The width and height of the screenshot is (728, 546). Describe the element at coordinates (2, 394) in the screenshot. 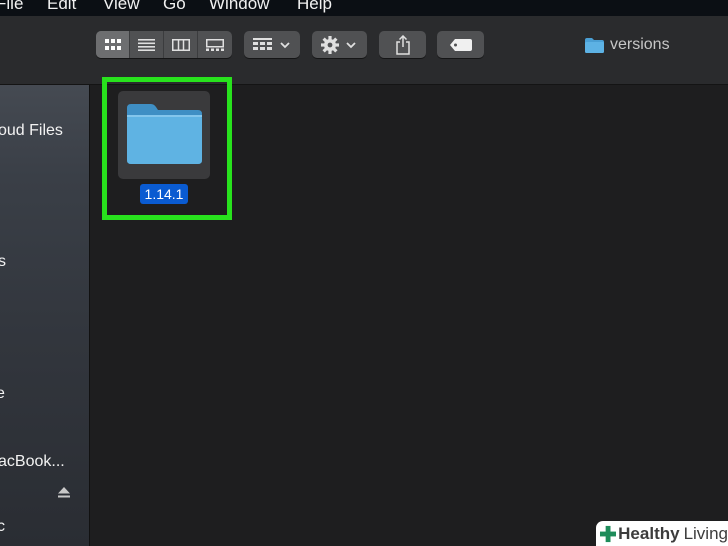

I see `sidebar-item: e` at that location.